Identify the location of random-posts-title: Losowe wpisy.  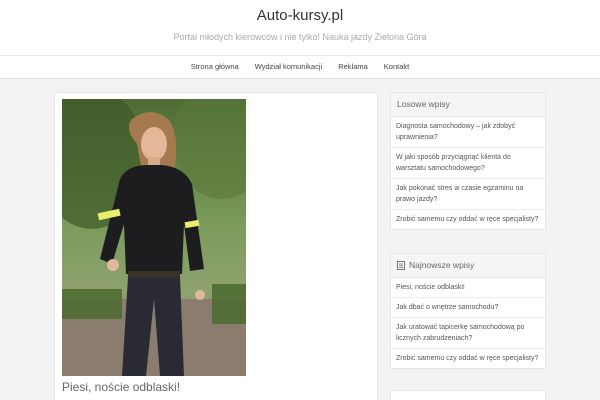
(468, 105).